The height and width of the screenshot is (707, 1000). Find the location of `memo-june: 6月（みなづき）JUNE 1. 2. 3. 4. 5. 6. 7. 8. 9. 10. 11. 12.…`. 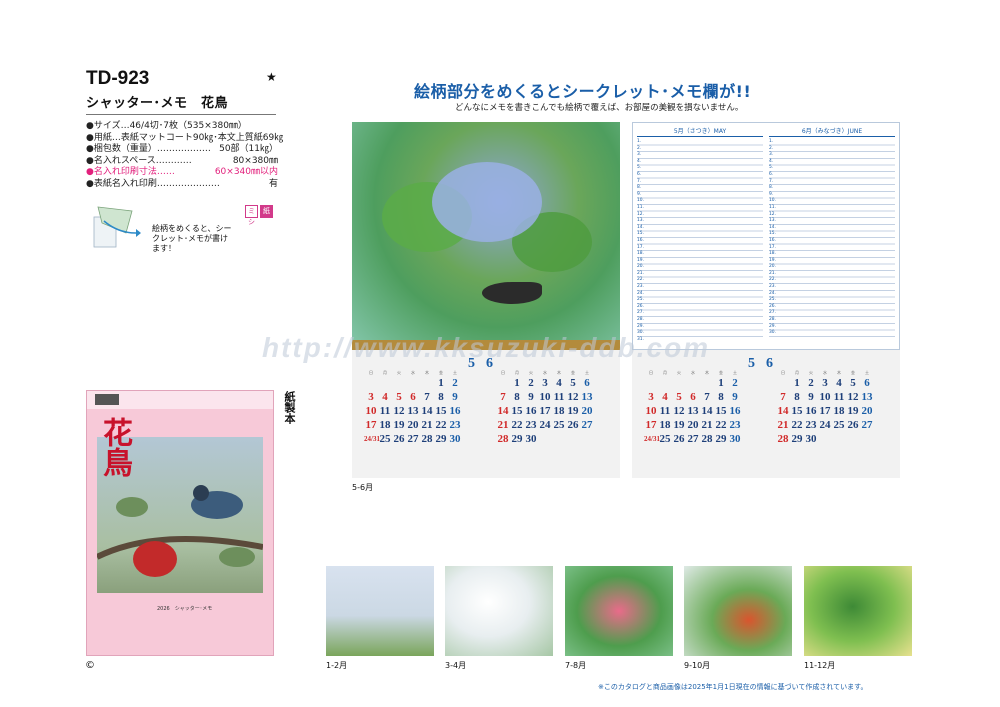

memo-june: 6月（みなづき）JUNE 1. 2. 3. 4. 5. 6. 7. 8. 9. 10. 11. 12.… is located at coordinates (832, 233).